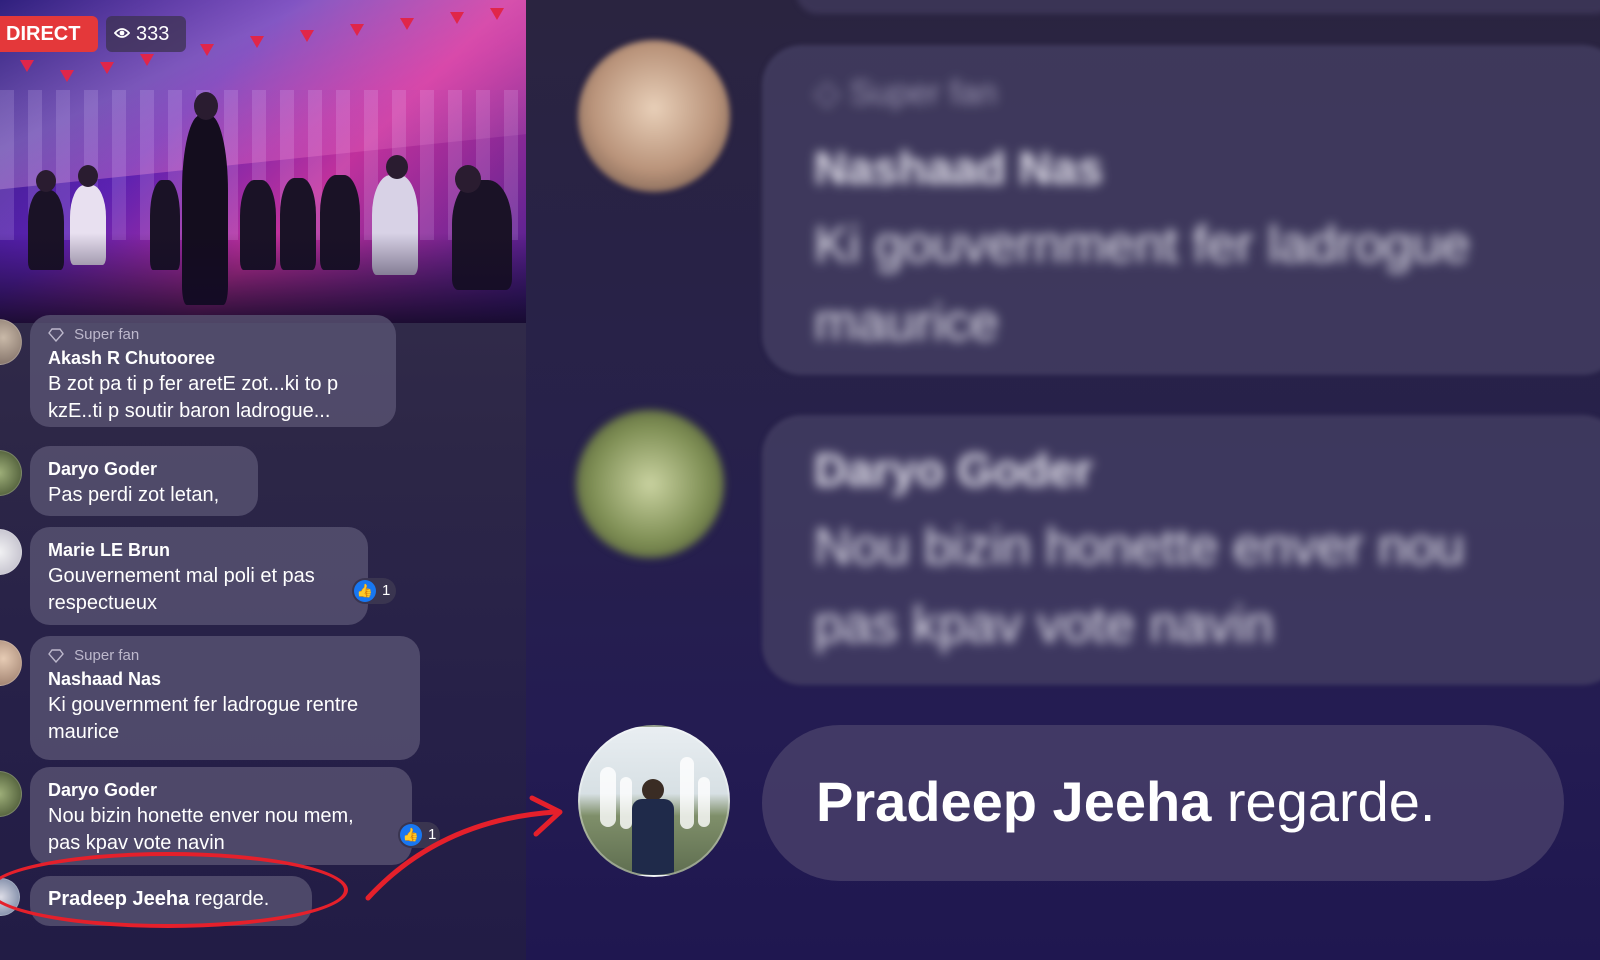 This screenshot has height=960, width=1600. I want to click on zoom-comment-line: Nou bizin honette enver nou, so click(1139, 547).